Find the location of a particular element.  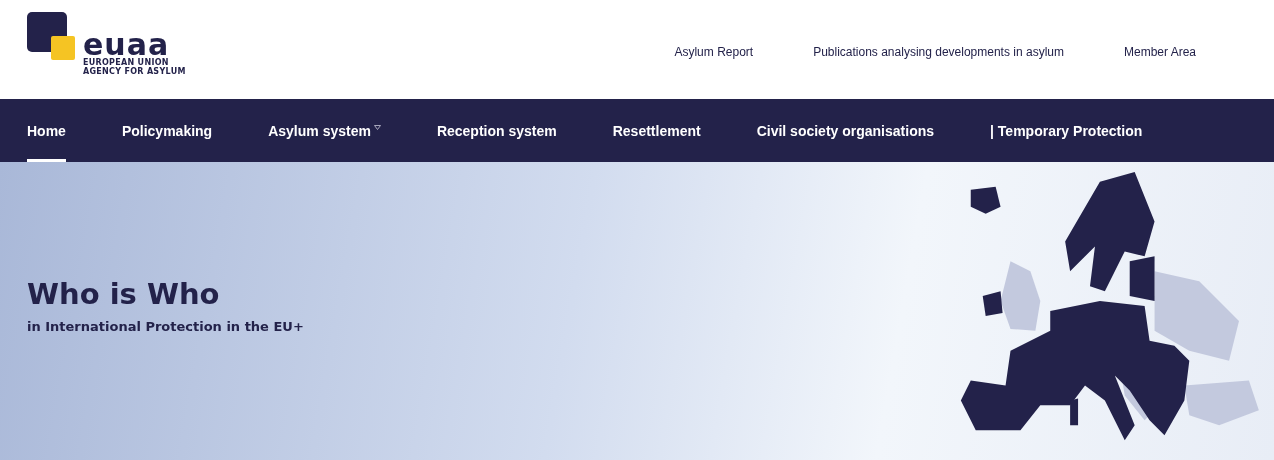

logo-subtitle: AGENCY FOR ASYLUM is located at coordinates (134, 71).